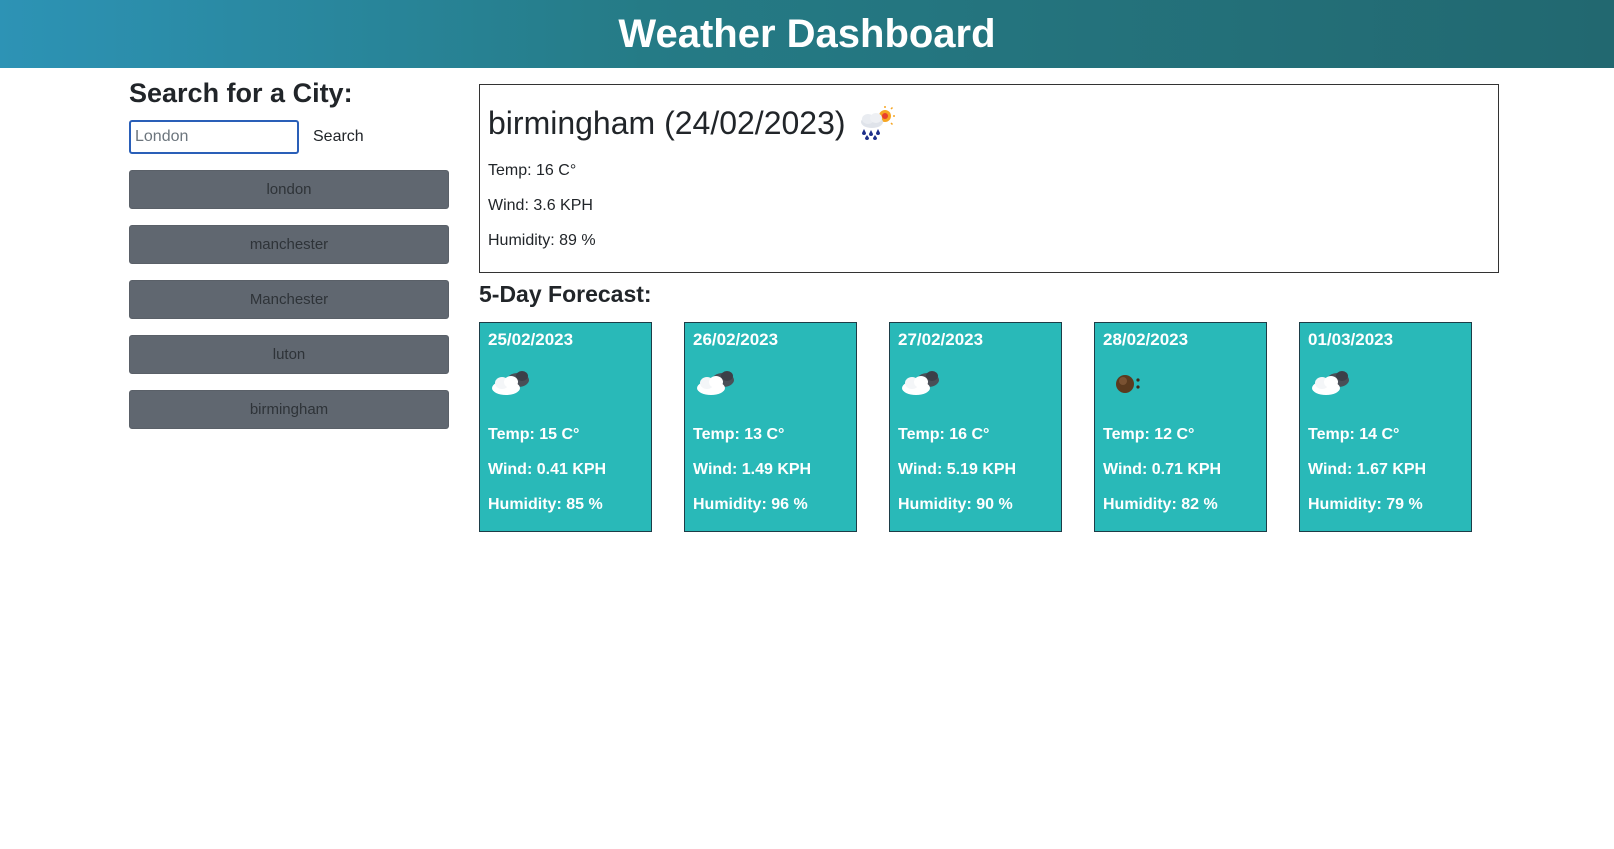 Image resolution: width=1614 pixels, height=849 pixels. Describe the element at coordinates (289, 409) in the screenshot. I see `history-button-birmingham: birmingham` at that location.